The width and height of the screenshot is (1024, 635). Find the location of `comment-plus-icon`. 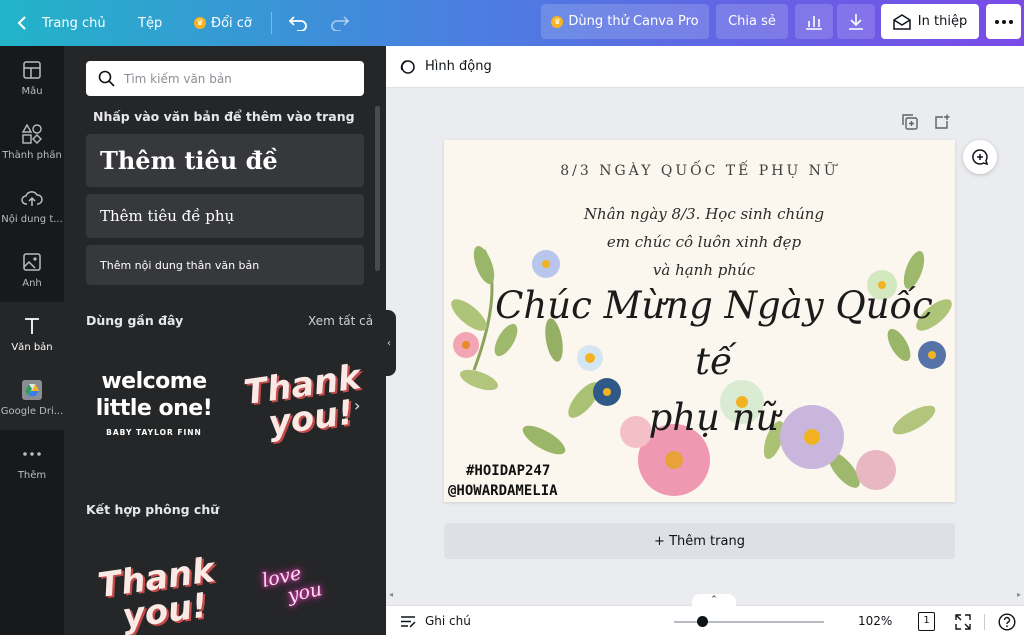

comment-plus-icon is located at coordinates (980, 157).